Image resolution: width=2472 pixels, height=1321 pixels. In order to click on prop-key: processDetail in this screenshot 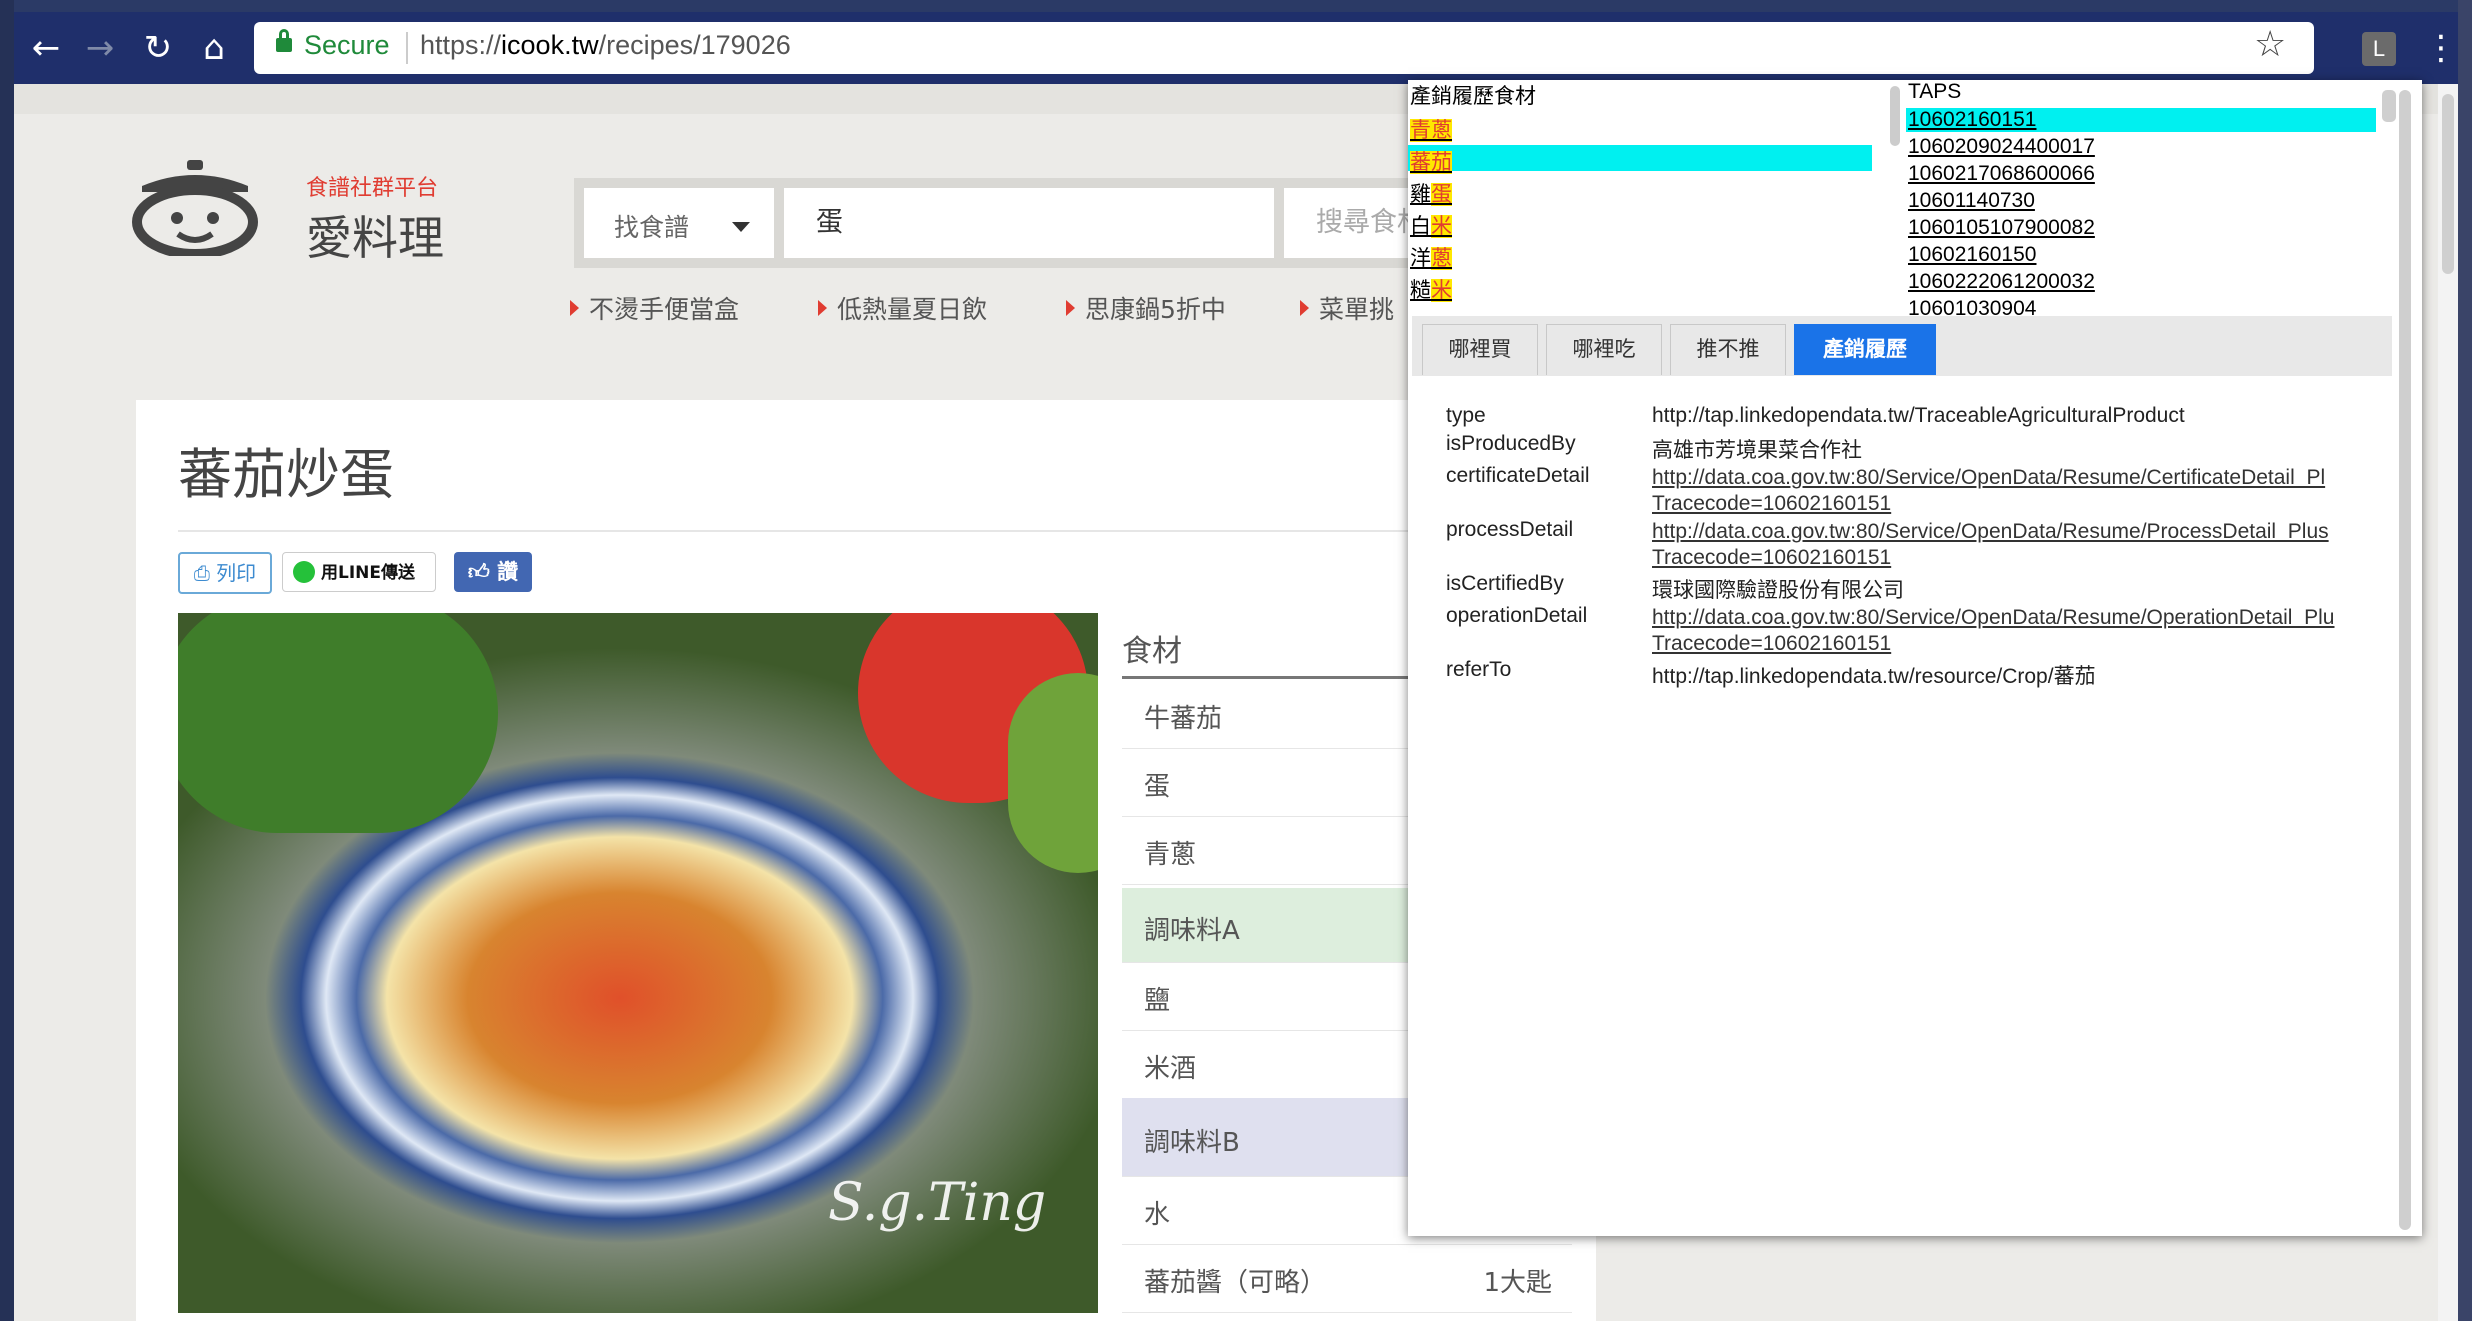, I will do `click(1510, 529)`.